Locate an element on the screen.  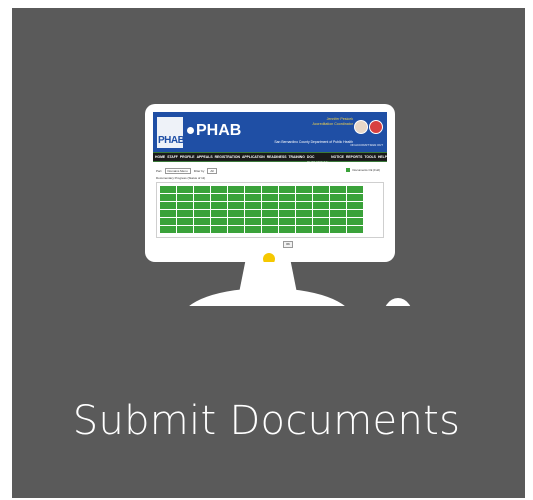
nav-item: HOME is located at coordinates (160, 160).